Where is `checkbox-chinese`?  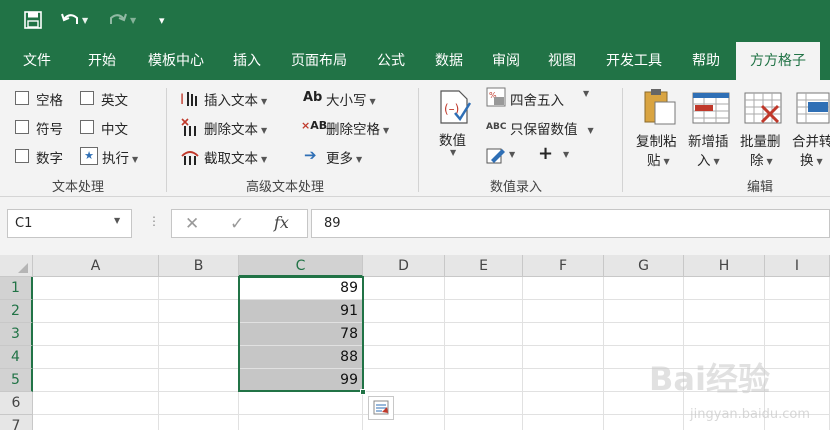
checkbox-chinese is located at coordinates (87, 127).